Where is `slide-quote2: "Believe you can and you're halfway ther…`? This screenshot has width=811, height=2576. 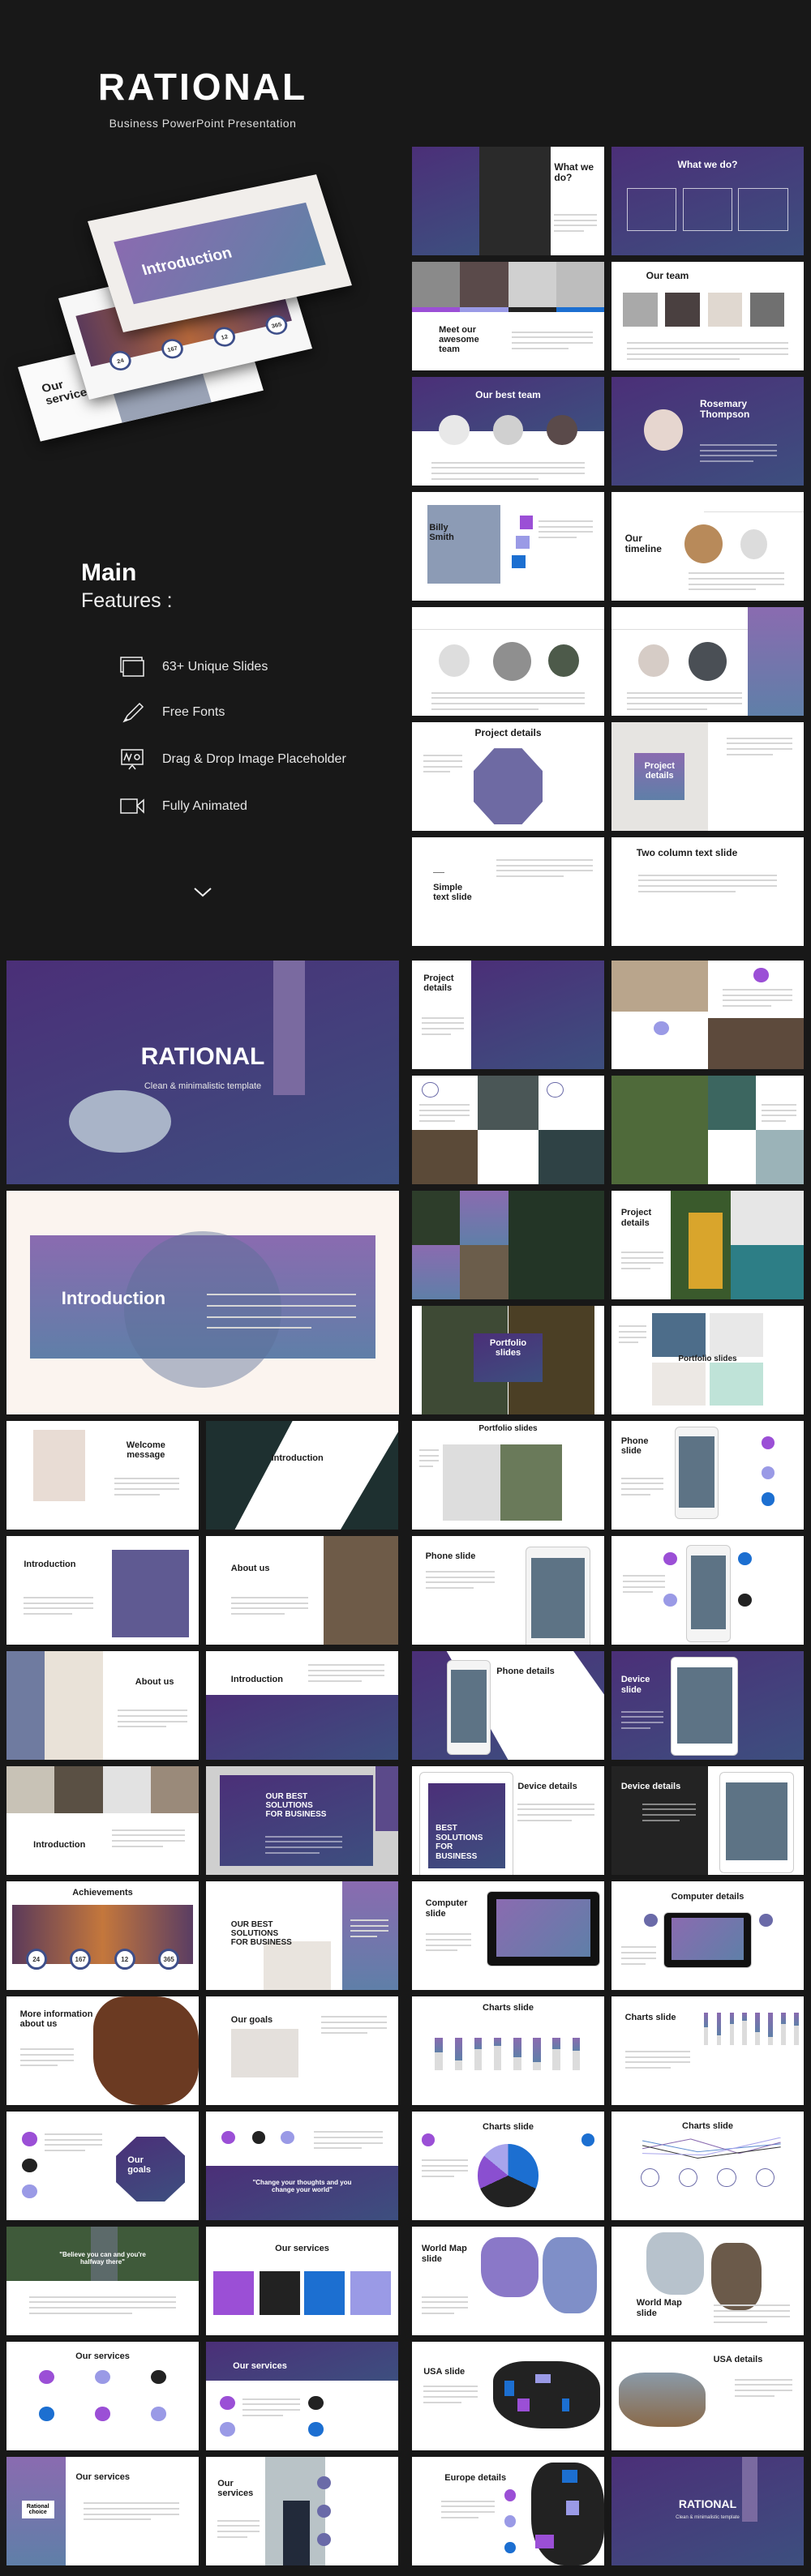 slide-quote2: "Believe you can and you're halfway ther… is located at coordinates (103, 2281).